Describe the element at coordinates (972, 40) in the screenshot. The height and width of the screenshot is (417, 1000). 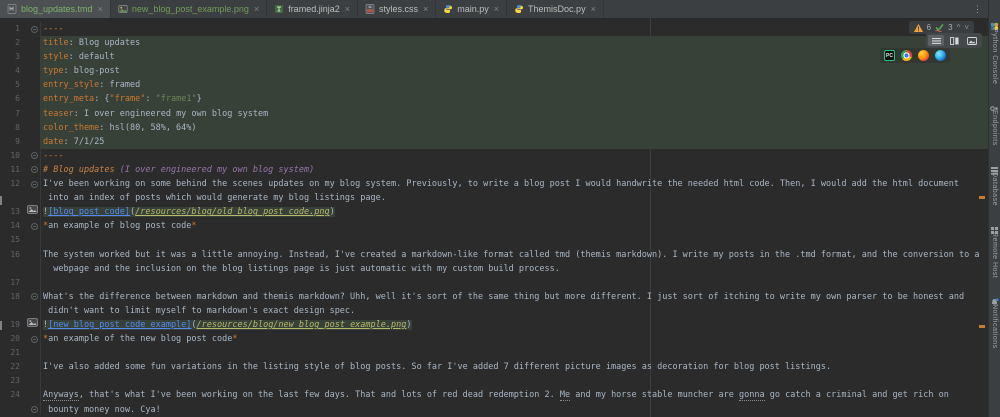
I see `view-mode-preview-only-button` at that location.